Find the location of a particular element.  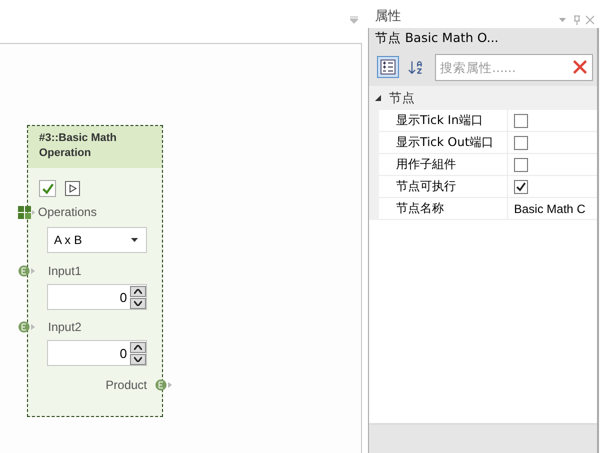

property-name: 节点可执行 is located at coordinates (443, 186).